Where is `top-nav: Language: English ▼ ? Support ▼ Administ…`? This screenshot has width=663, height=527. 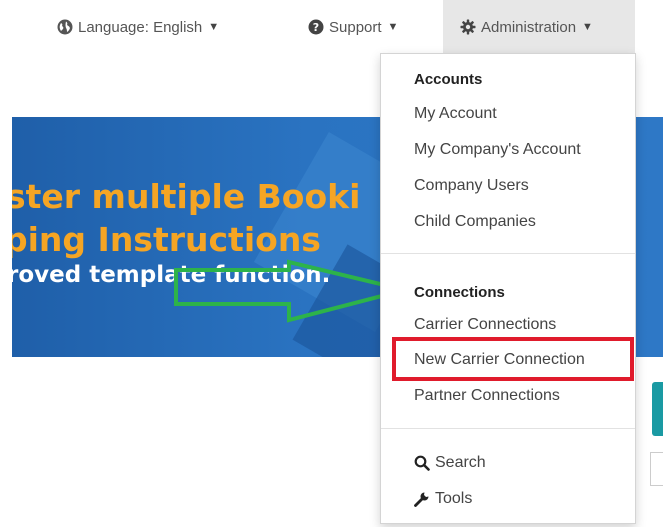
top-nav: Language: English ▼ ? Support ▼ Administ… is located at coordinates (331, 27).